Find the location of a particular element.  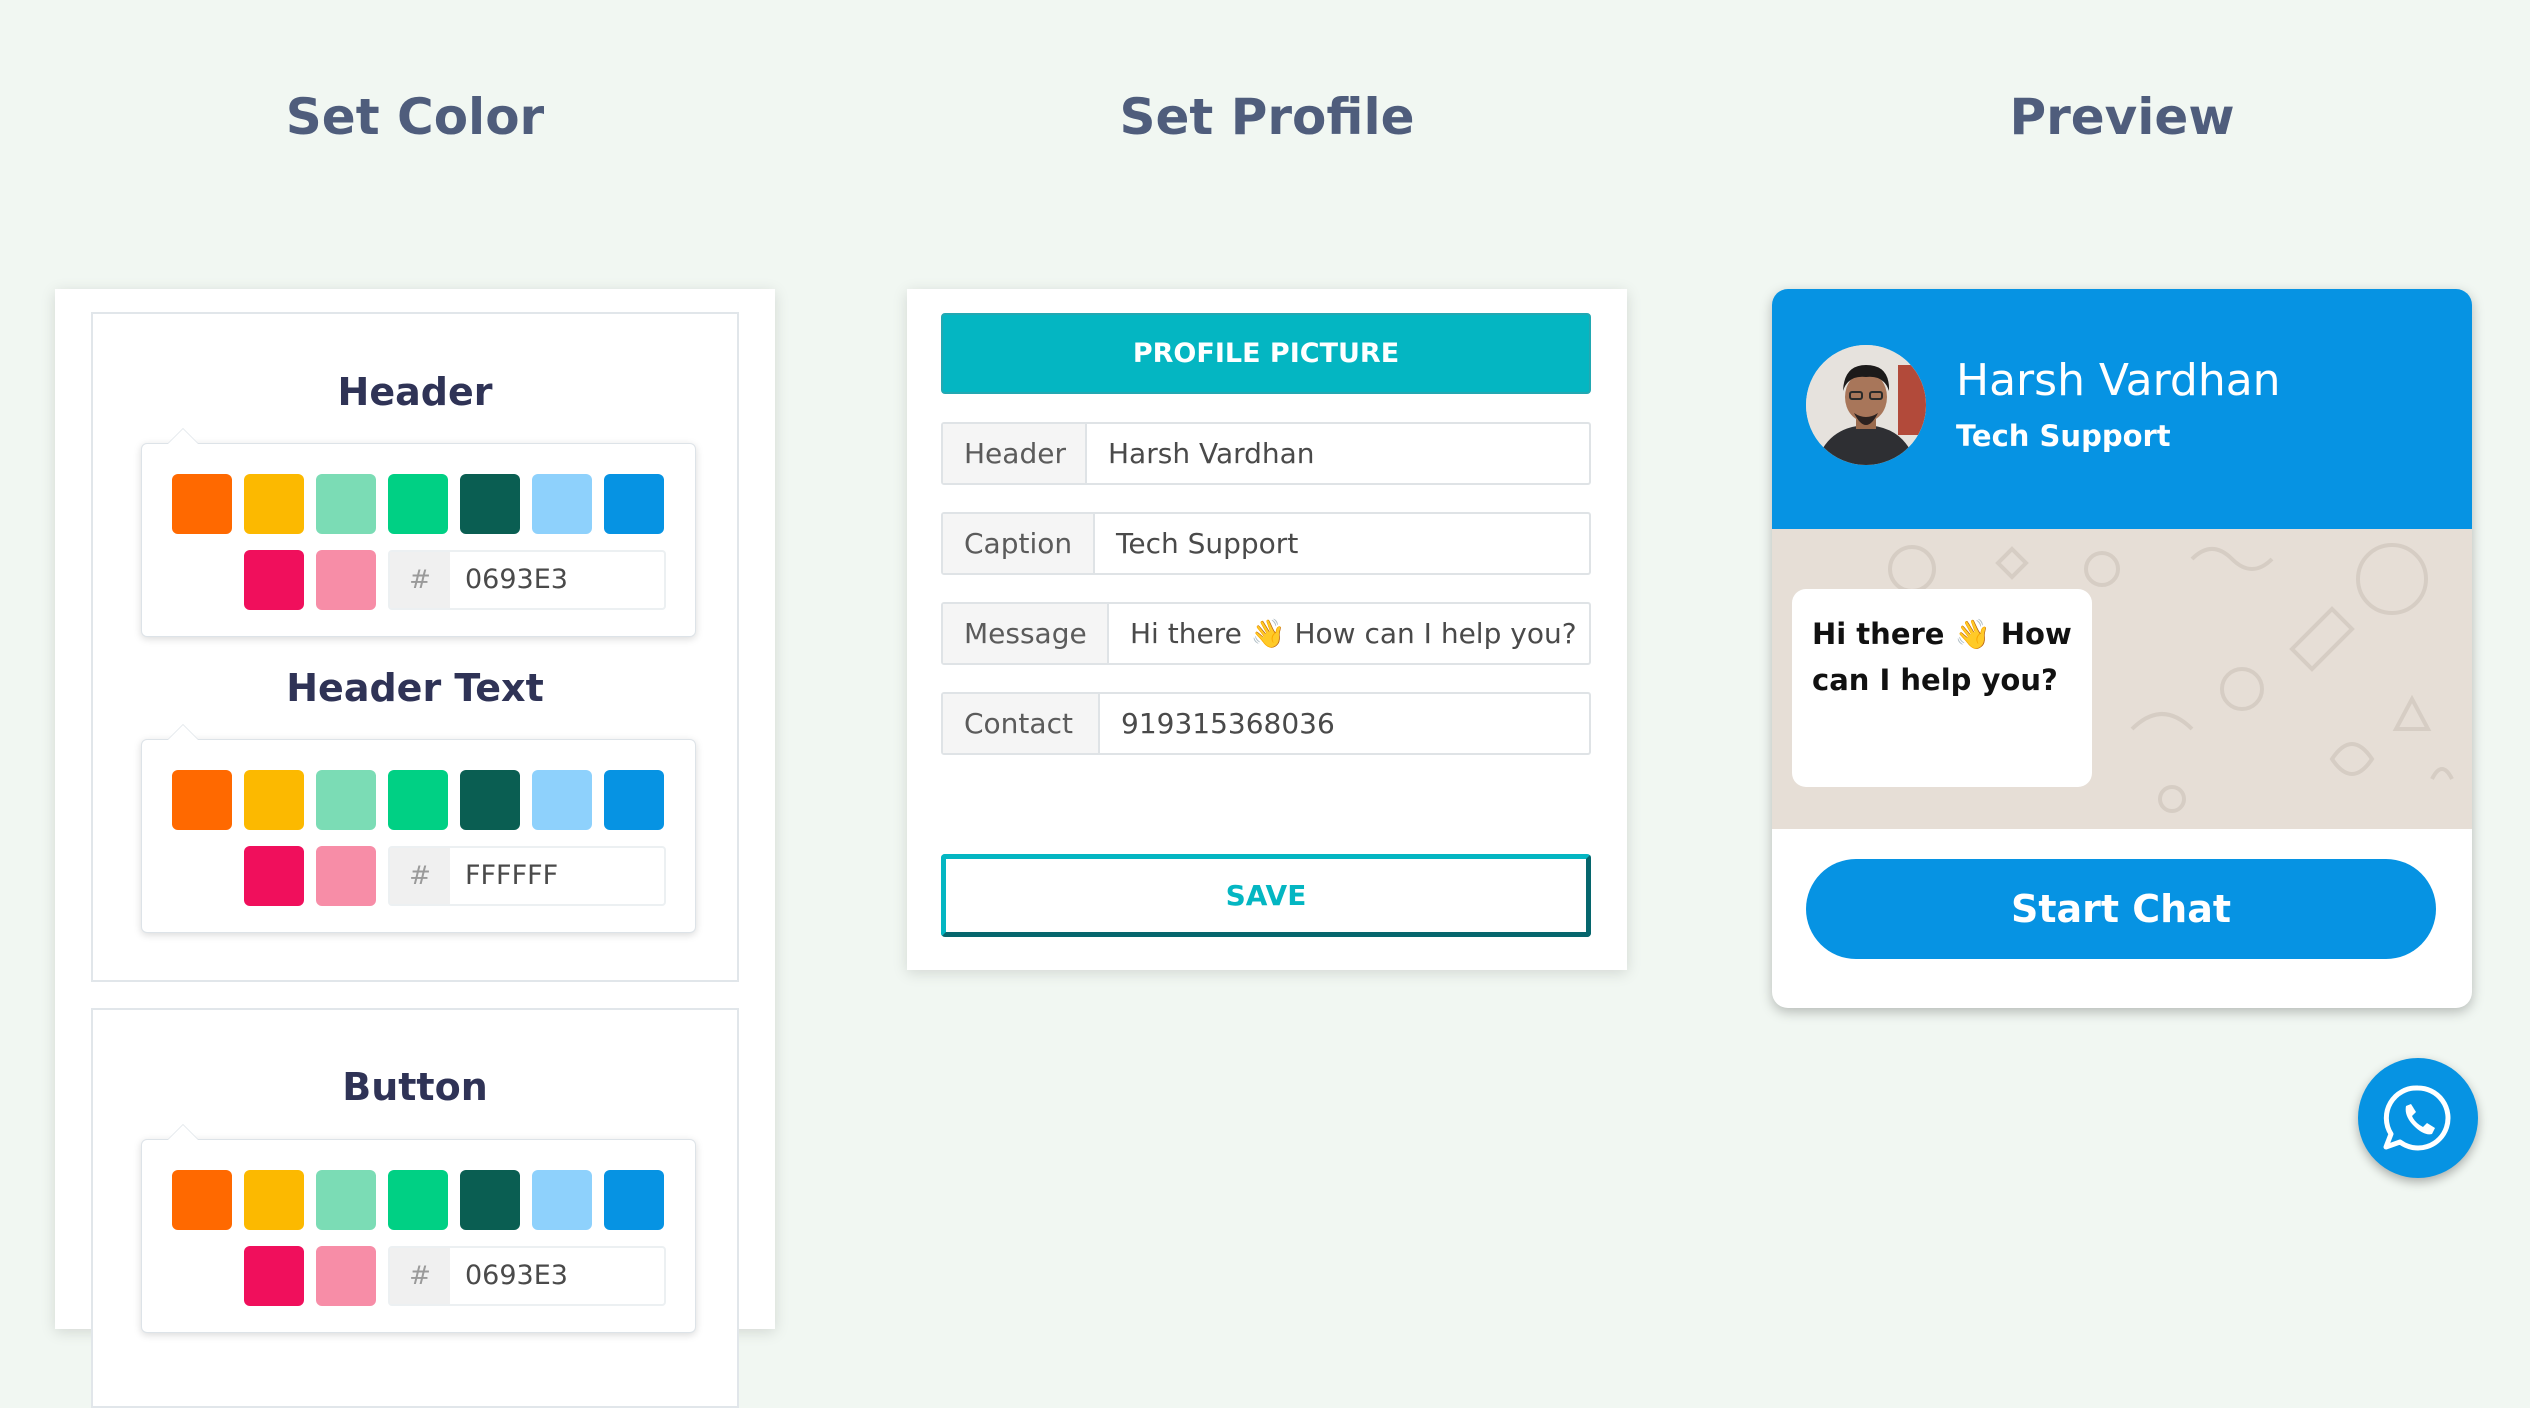

whatsapp-fab-button is located at coordinates (2418, 1118).